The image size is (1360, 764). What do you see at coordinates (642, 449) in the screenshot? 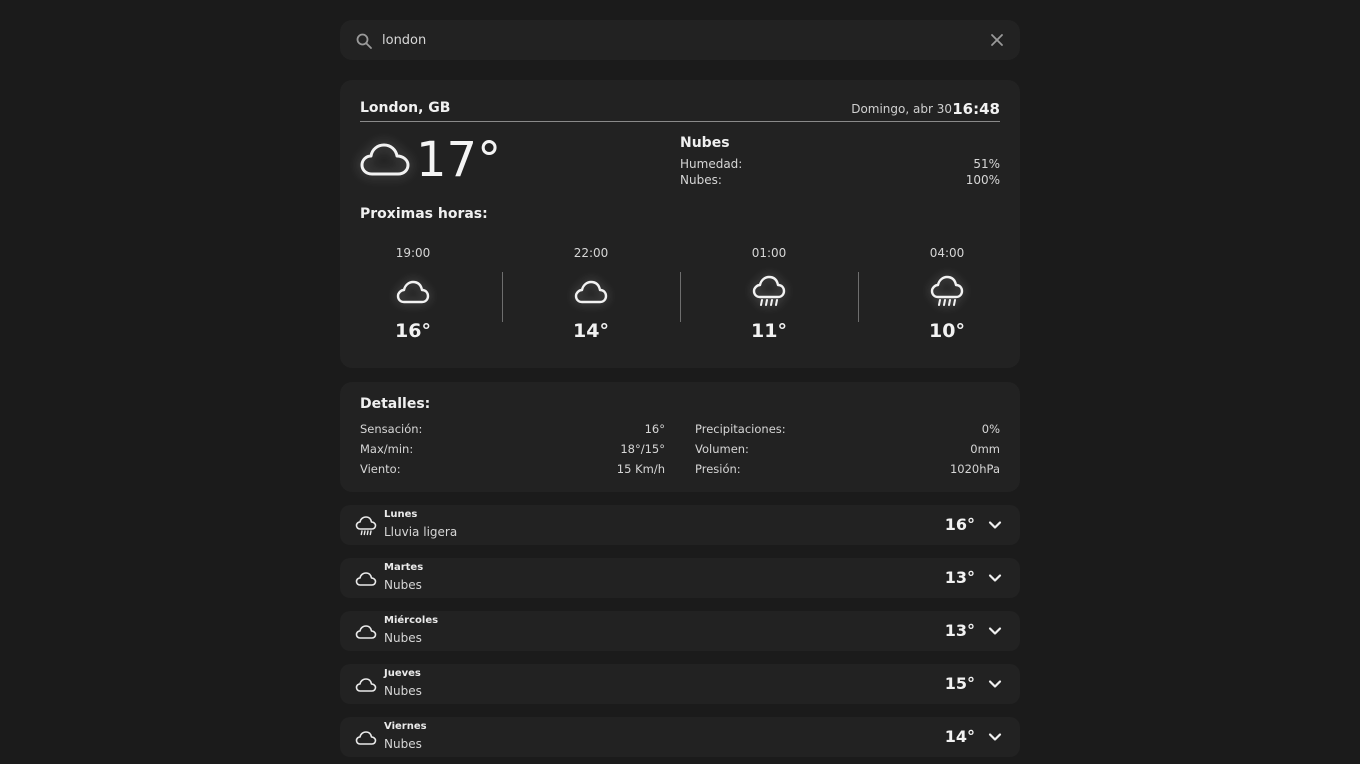
I see `detail-value: 18°/15°` at bounding box center [642, 449].